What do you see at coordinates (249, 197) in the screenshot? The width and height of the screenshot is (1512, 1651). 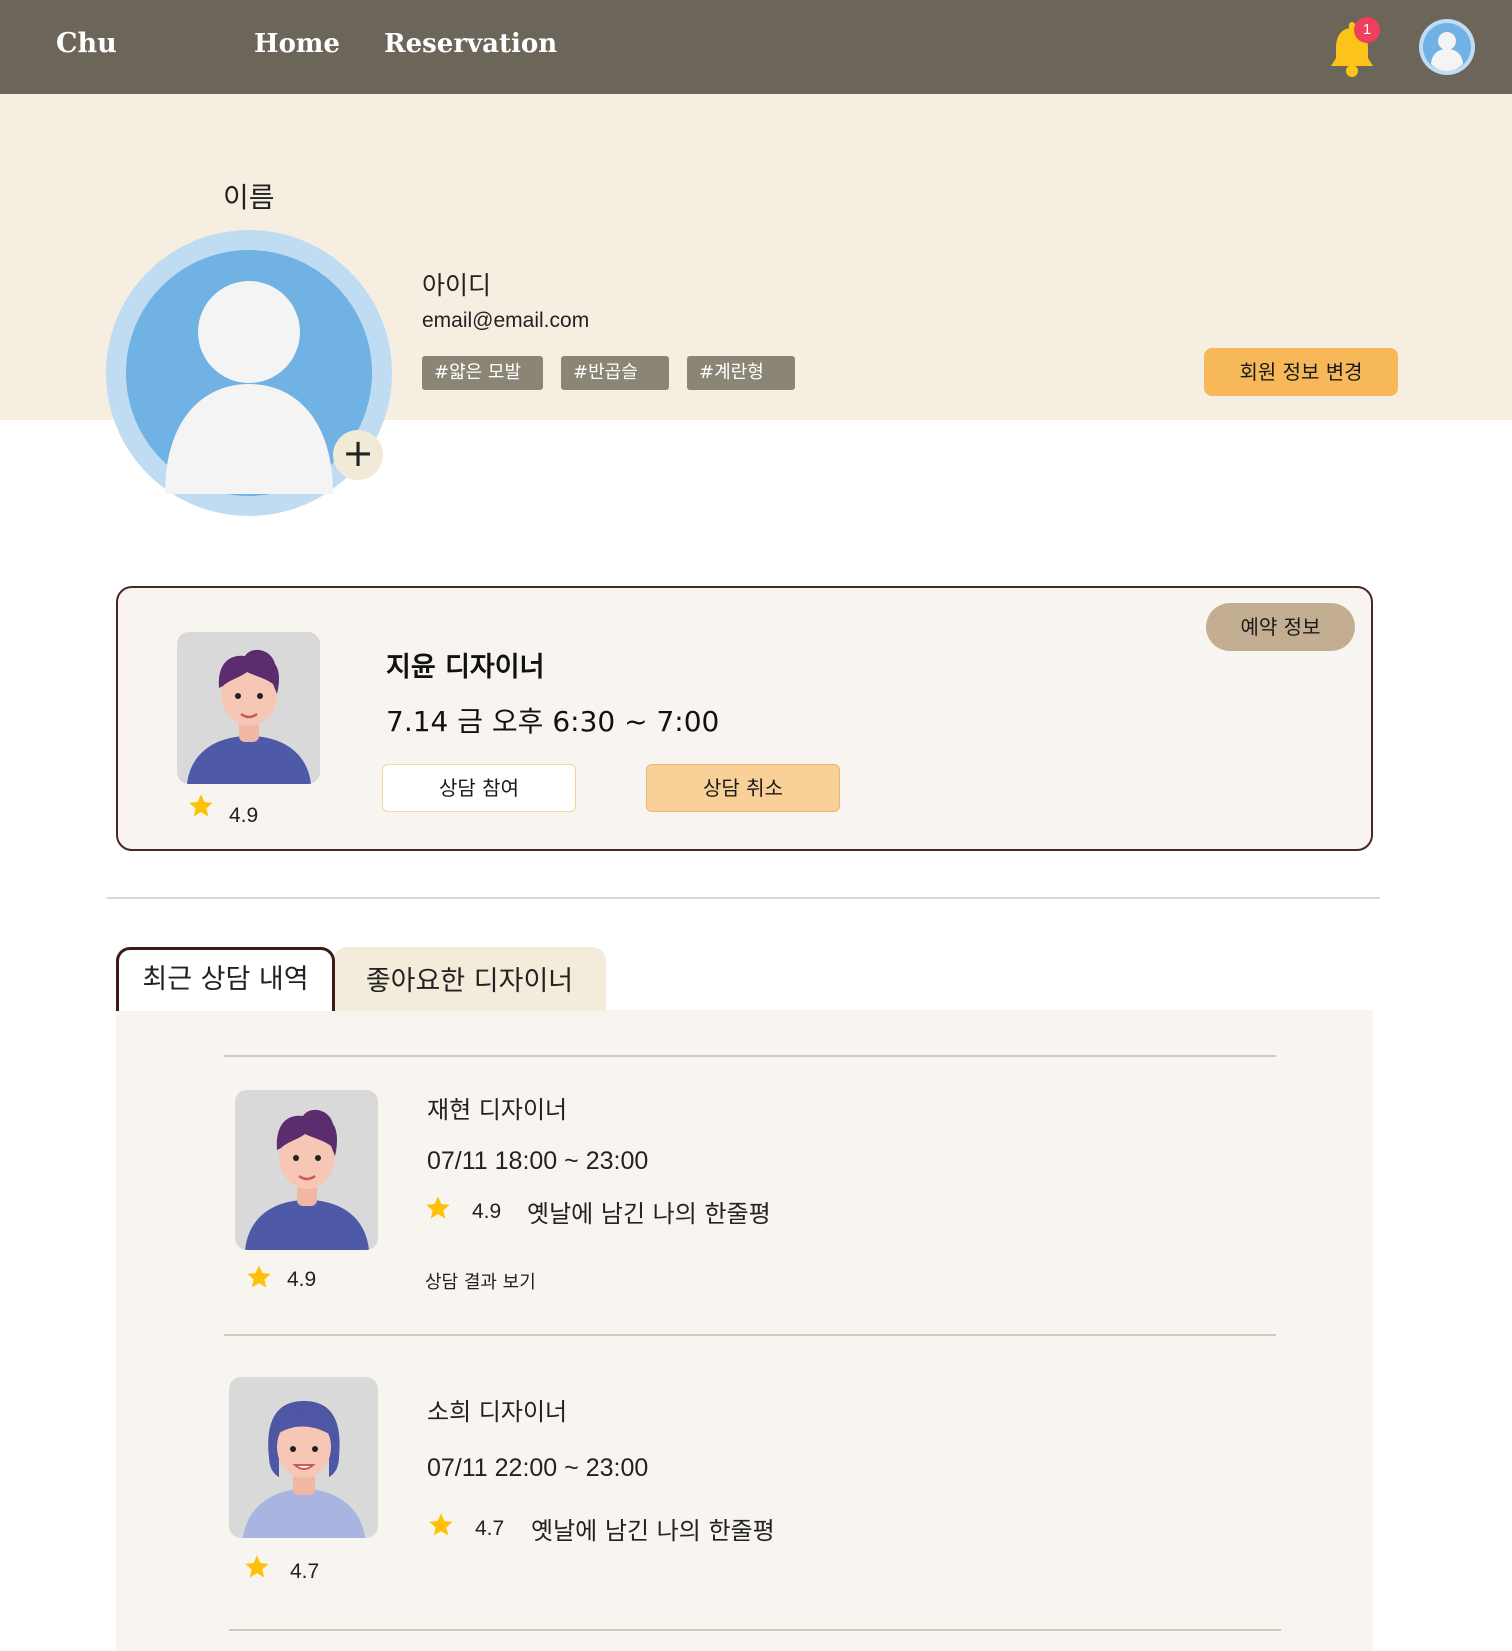 I see `profile-name-label: 이름` at bounding box center [249, 197].